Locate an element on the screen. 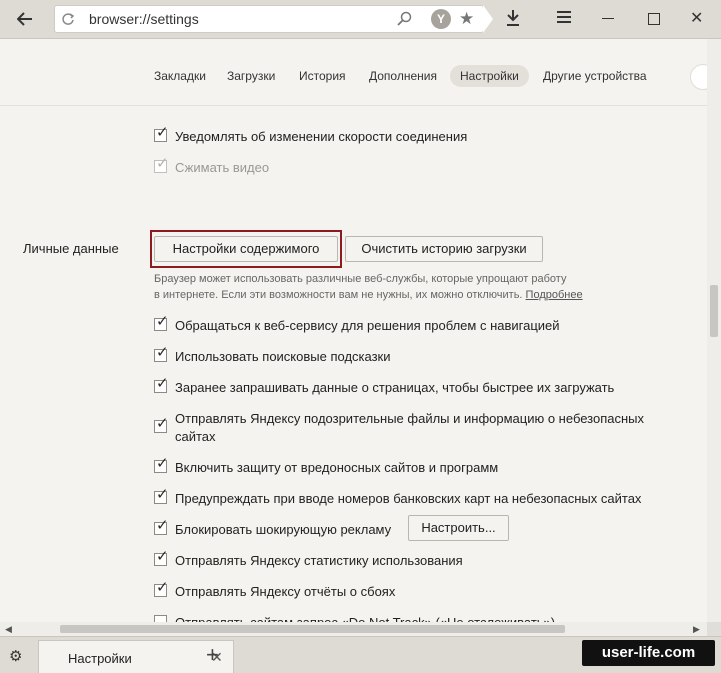 This screenshot has height=673, width=721. yandex-protect-icon: Y is located at coordinates (441, 19).